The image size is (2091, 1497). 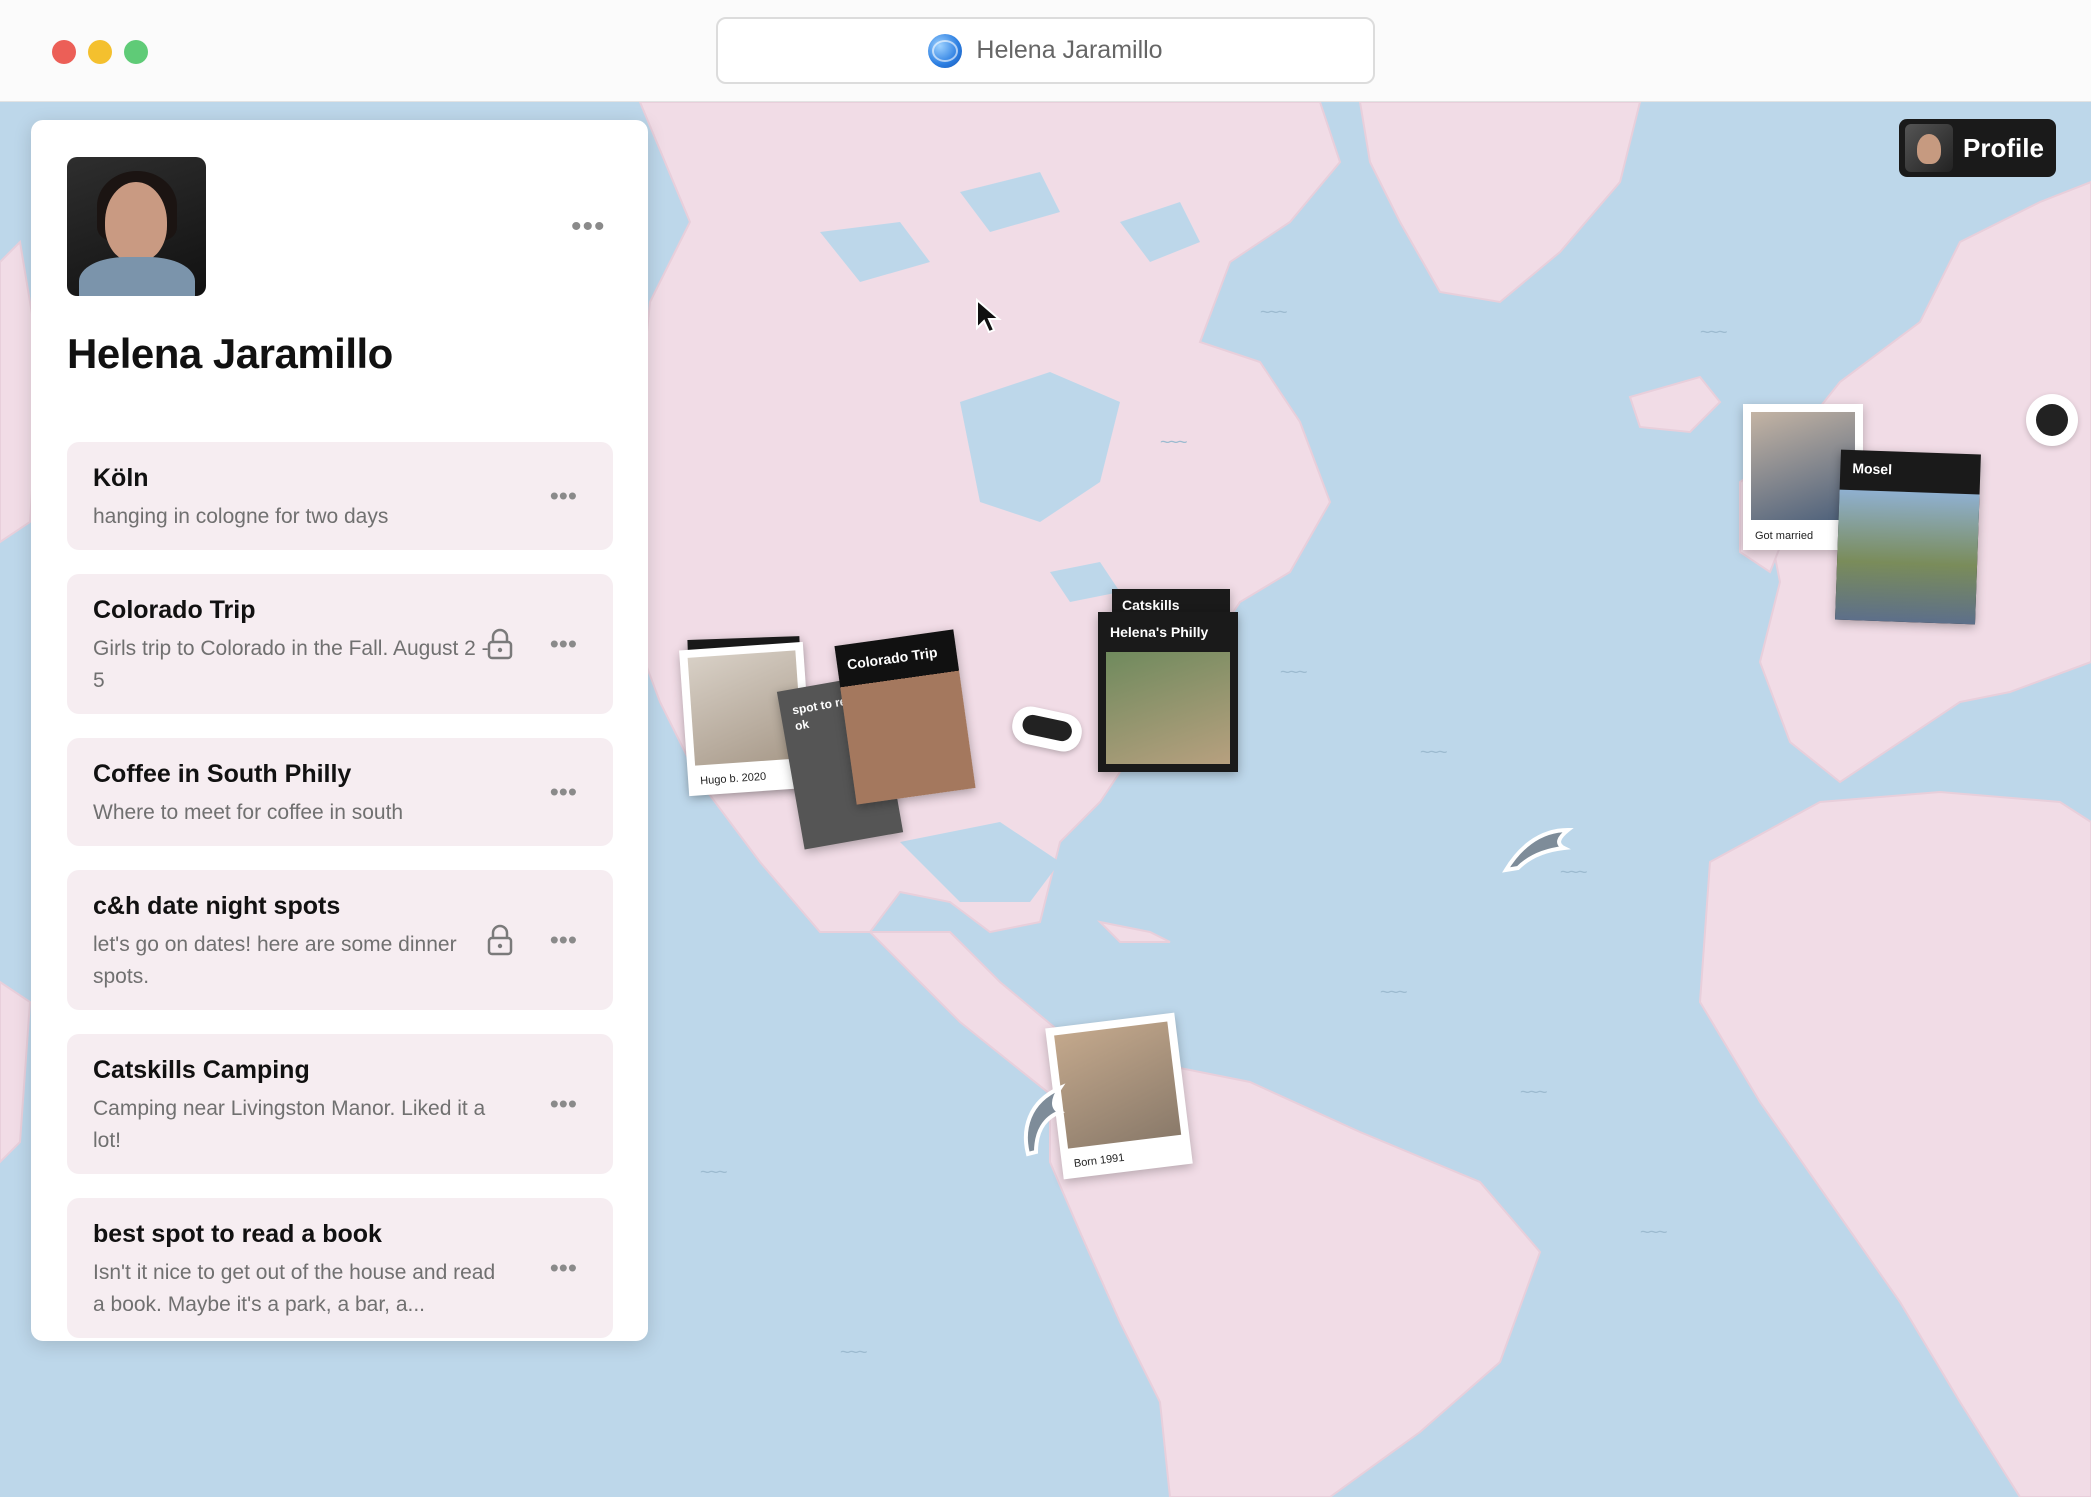 I want to click on close-window-button, so click(x=64, y=52).